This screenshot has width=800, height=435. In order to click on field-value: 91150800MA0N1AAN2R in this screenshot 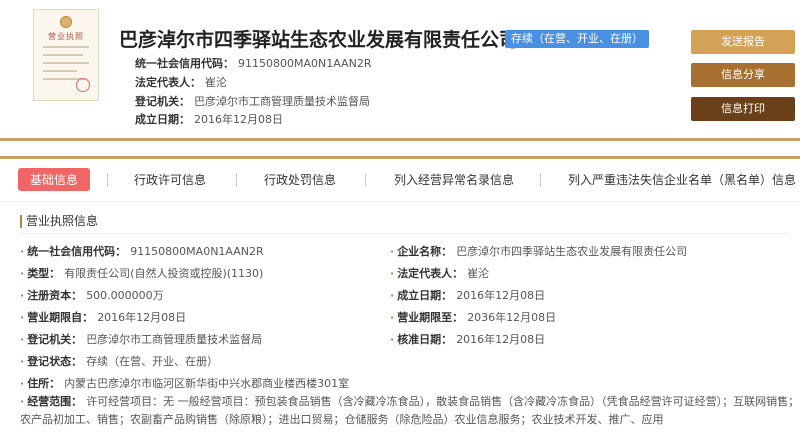, I will do `click(197, 251)`.